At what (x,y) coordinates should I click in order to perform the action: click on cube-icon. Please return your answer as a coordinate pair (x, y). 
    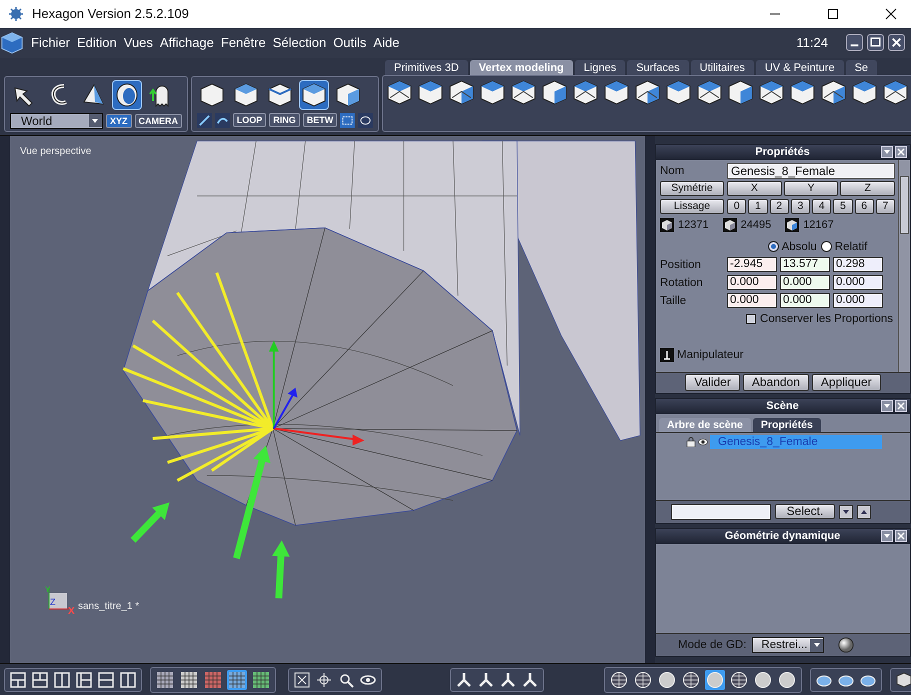
    Looking at the image, I should click on (903, 679).